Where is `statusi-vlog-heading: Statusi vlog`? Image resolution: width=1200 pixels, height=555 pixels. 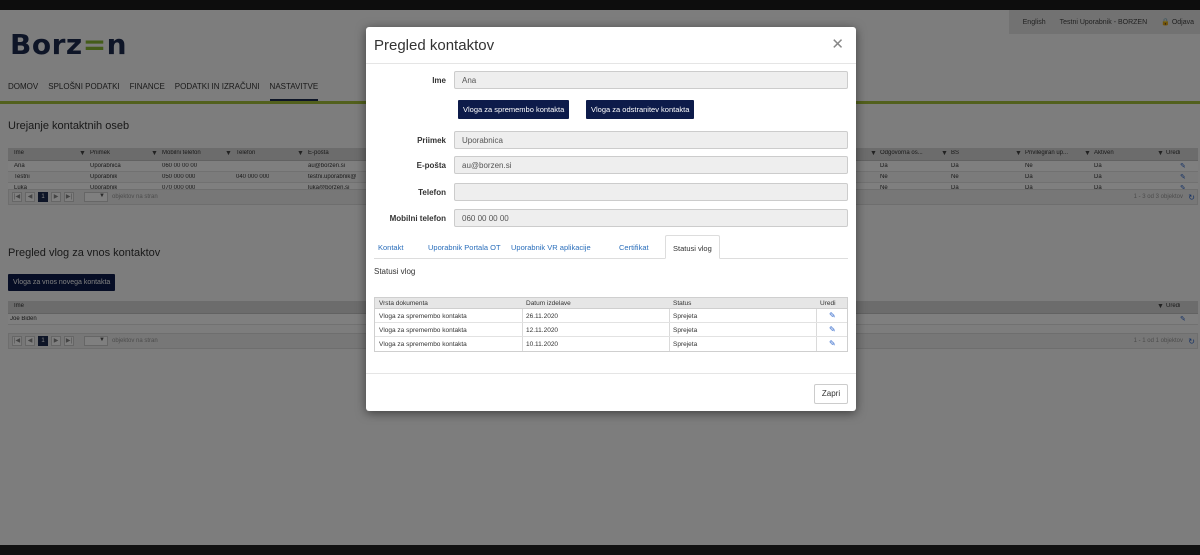 statusi-vlog-heading: Statusi vlog is located at coordinates (395, 271).